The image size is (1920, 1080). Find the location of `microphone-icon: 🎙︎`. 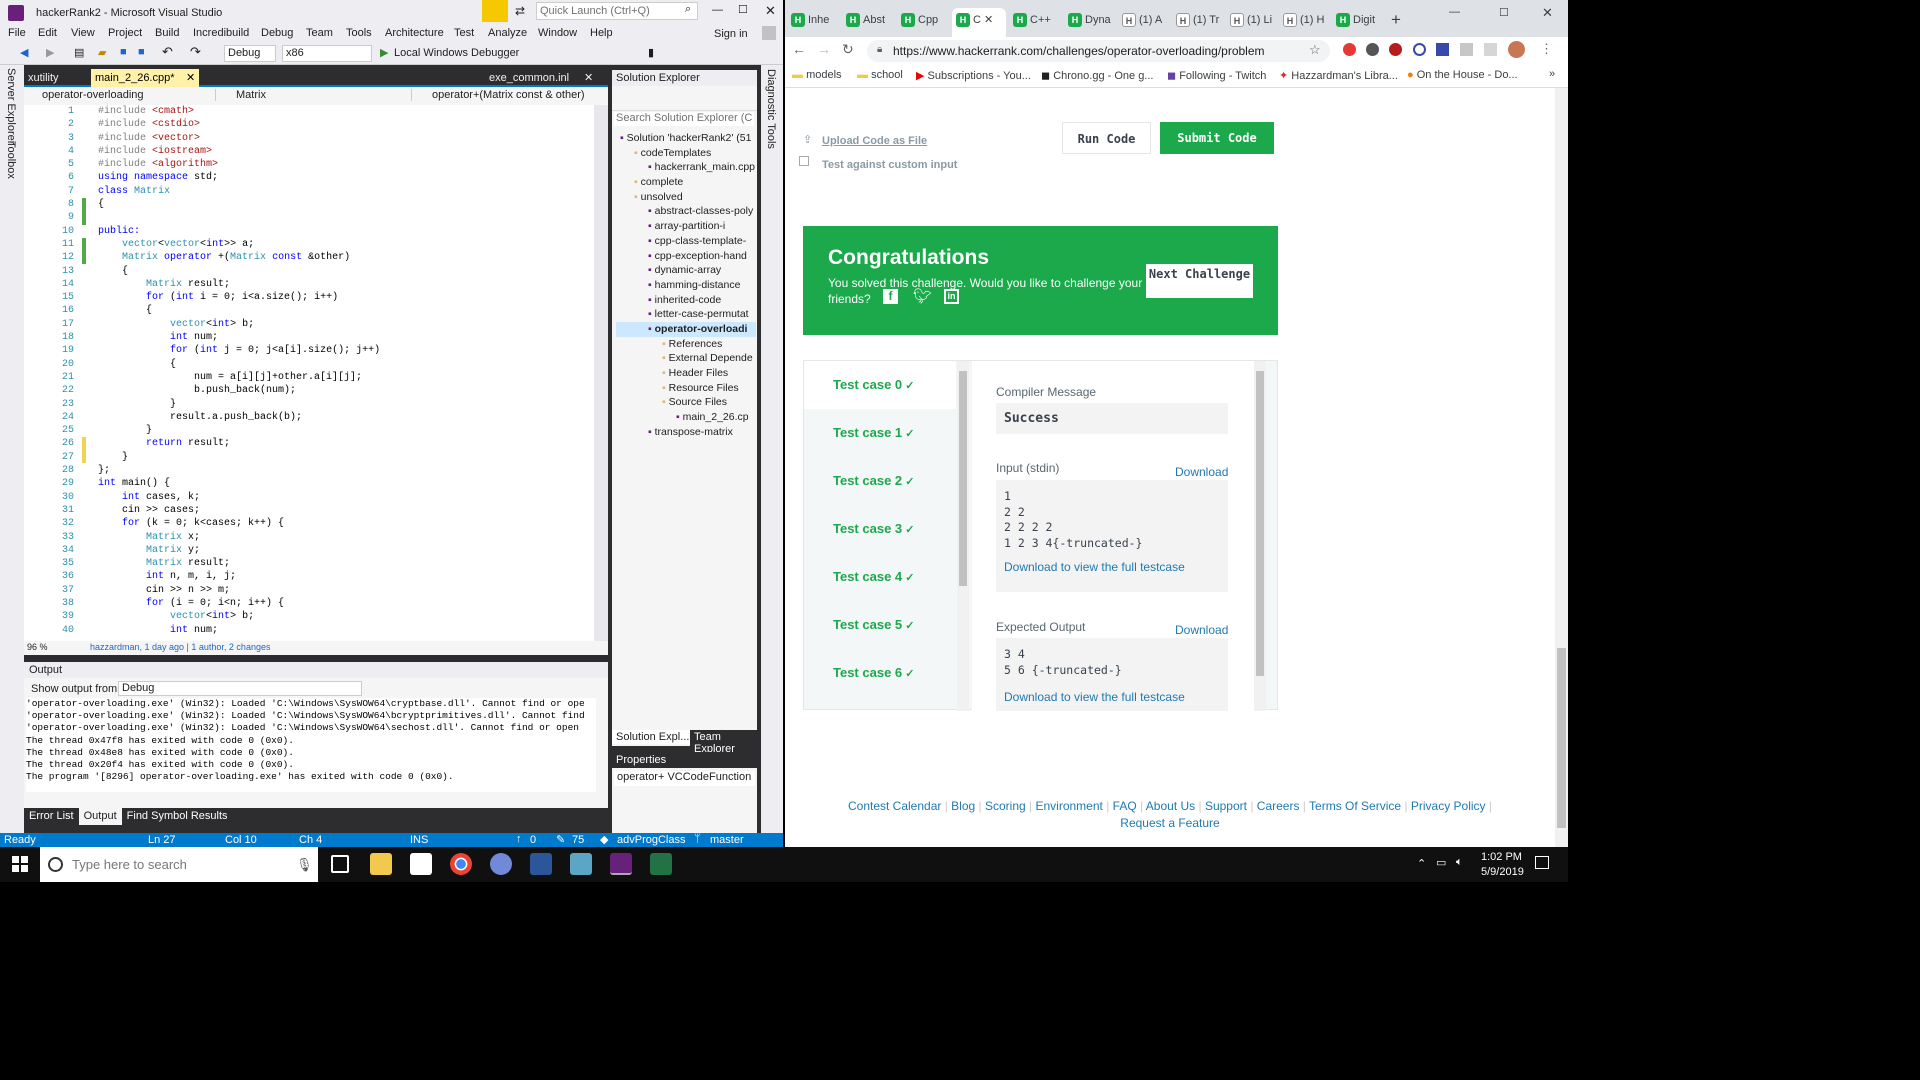

microphone-icon: 🎙︎ is located at coordinates (304, 864).